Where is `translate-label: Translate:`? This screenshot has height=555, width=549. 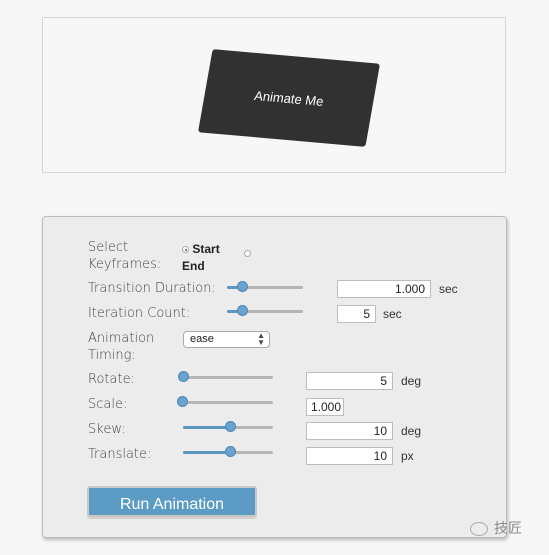 translate-label: Translate: is located at coordinates (120, 454).